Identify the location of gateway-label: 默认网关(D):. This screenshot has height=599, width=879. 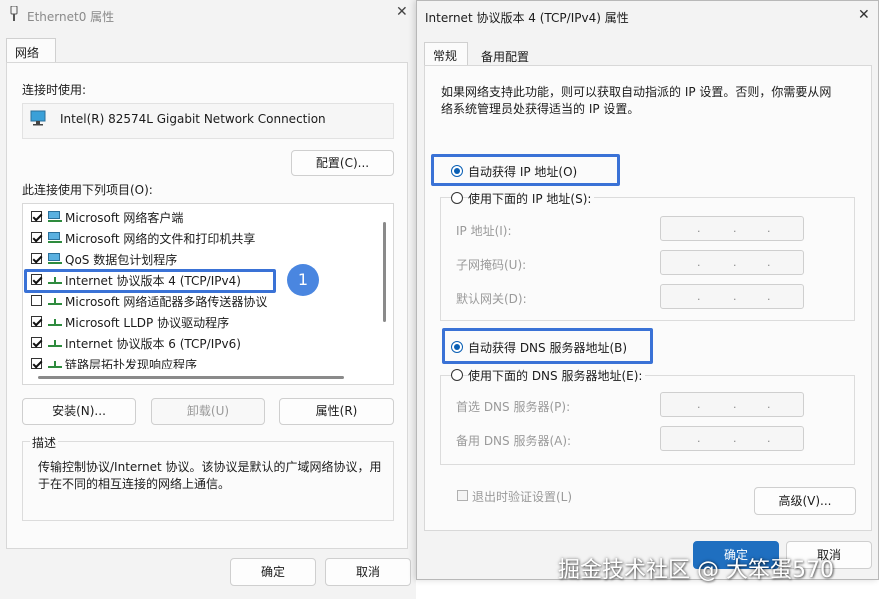
(491, 299).